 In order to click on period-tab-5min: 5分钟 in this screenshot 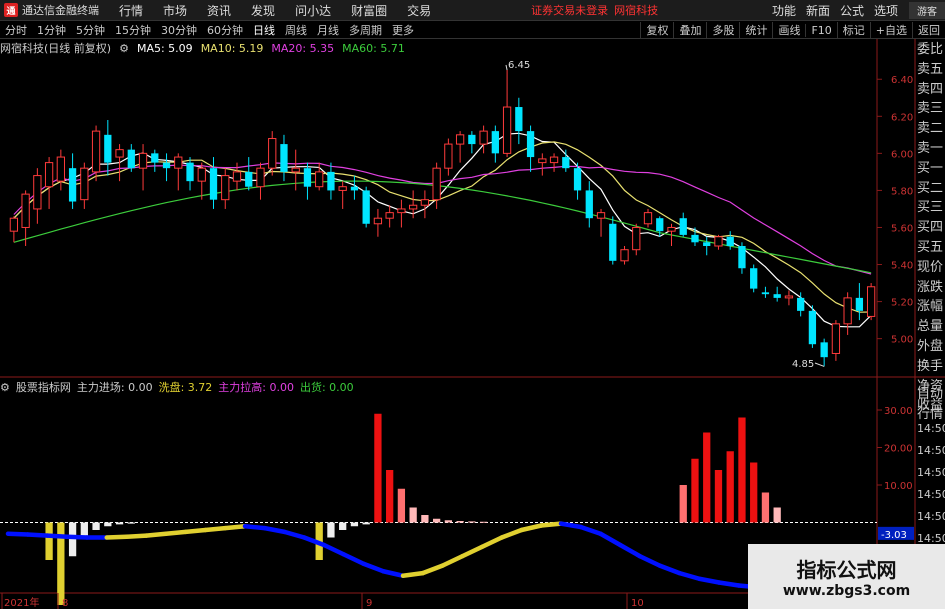, I will do `click(90, 30)`.